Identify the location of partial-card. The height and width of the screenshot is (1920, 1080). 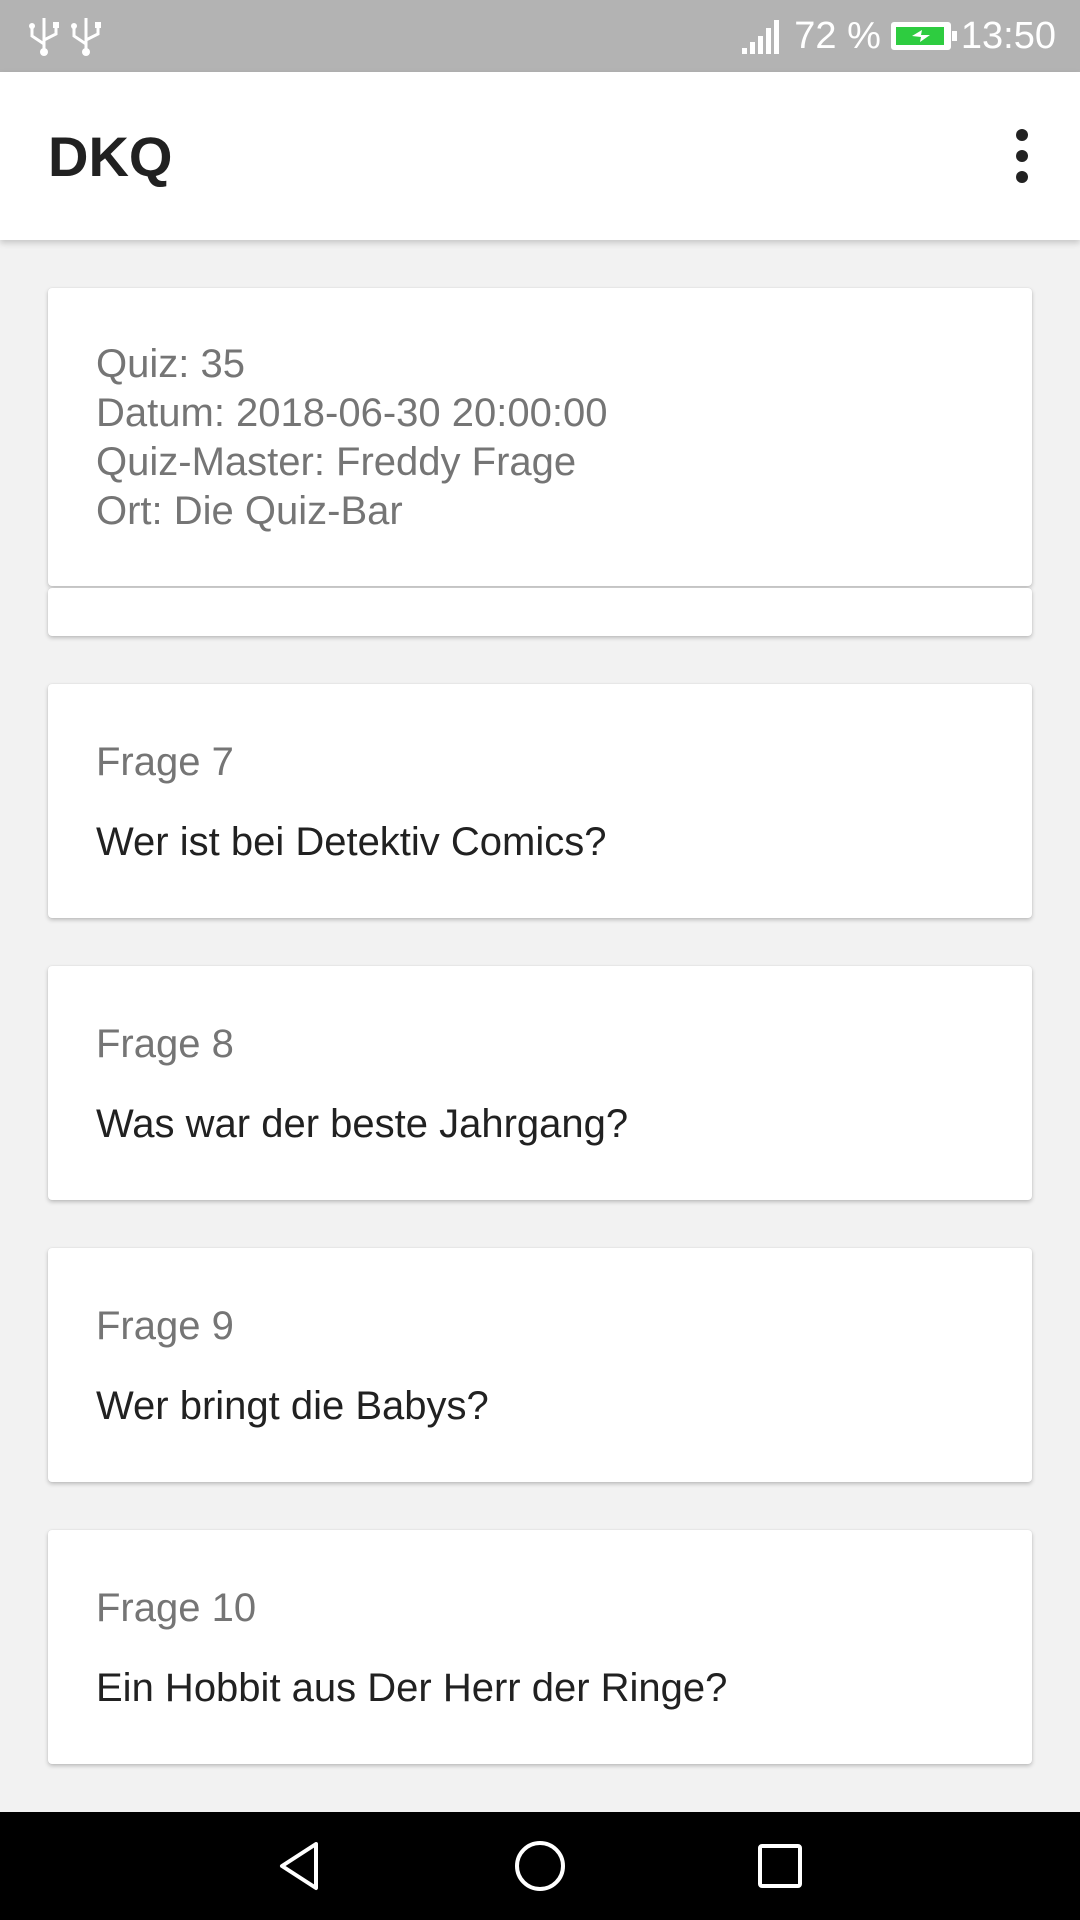
(540, 612).